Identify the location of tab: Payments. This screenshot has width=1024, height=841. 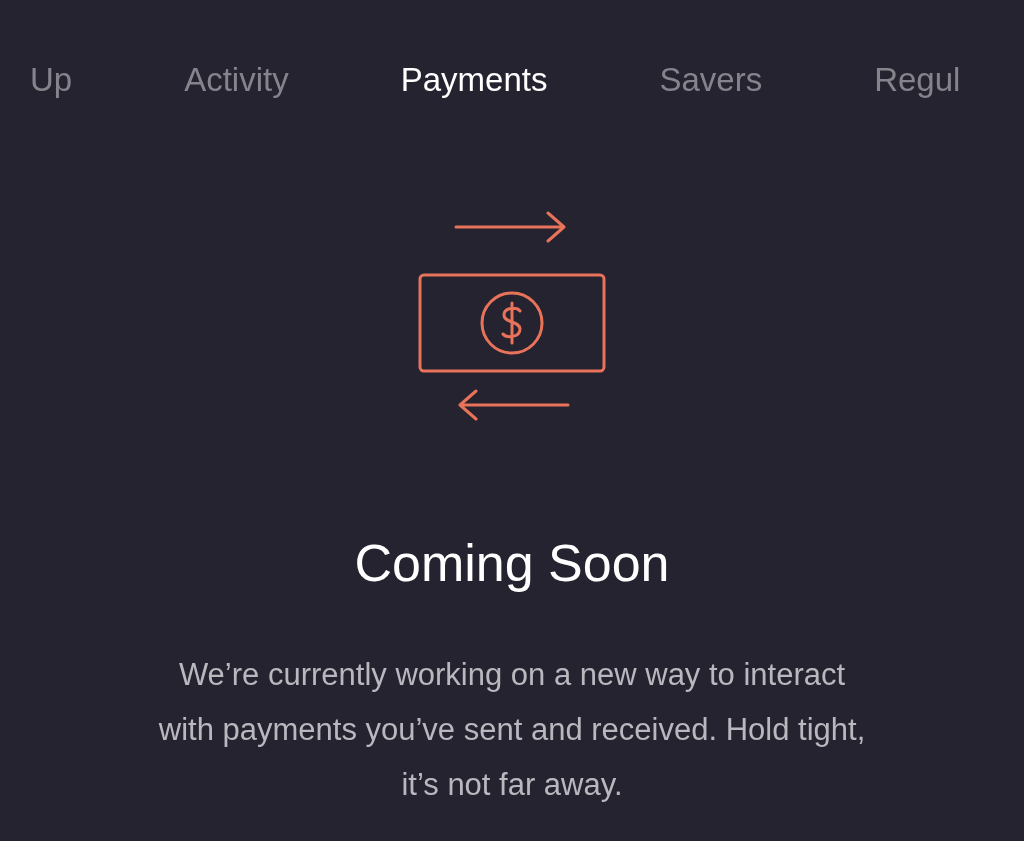
(474, 80).